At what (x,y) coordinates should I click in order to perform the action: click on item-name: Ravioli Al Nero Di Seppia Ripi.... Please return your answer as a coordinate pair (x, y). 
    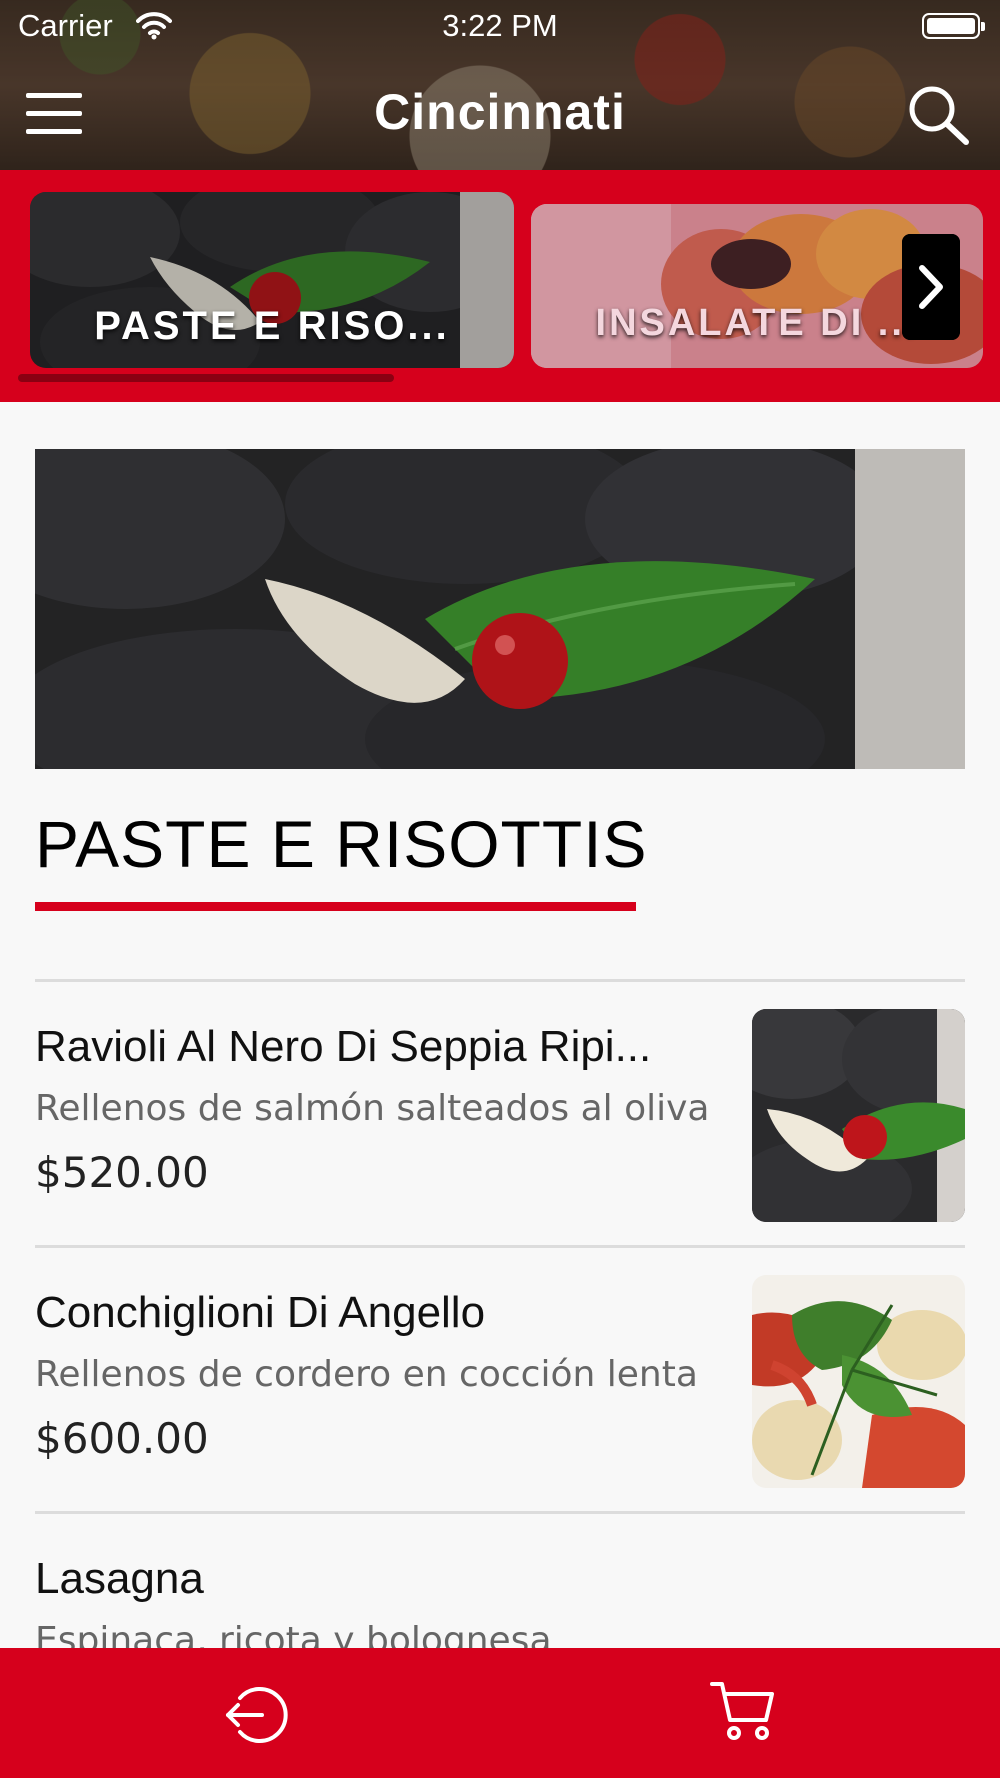
    Looking at the image, I should click on (343, 1046).